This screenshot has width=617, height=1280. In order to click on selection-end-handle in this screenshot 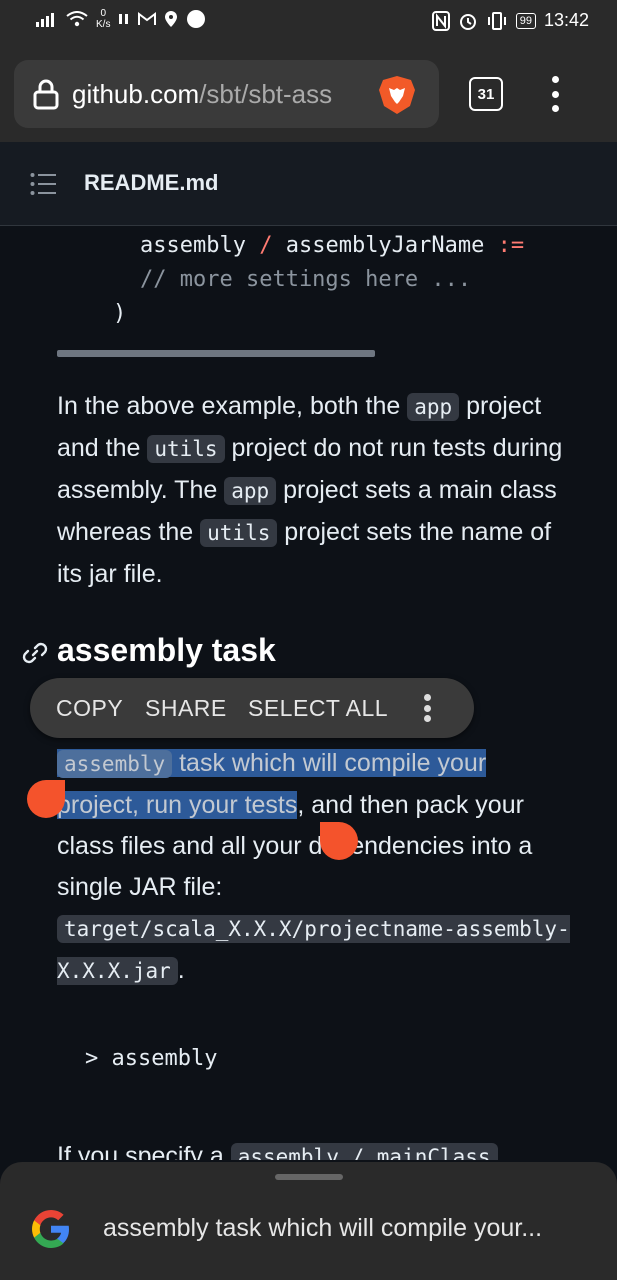, I will do `click(339, 841)`.